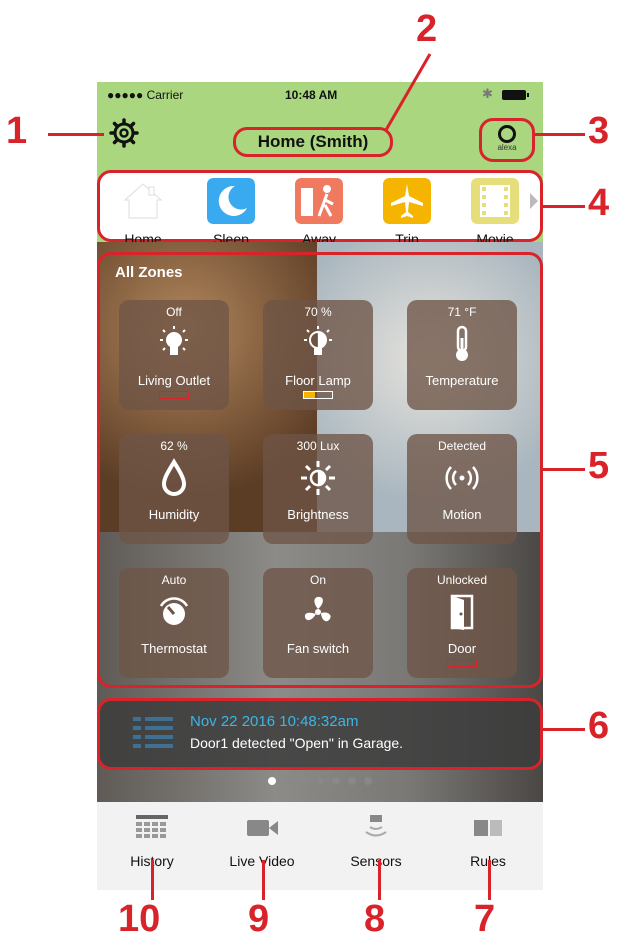  I want to click on callout-5: 5, so click(599, 466).